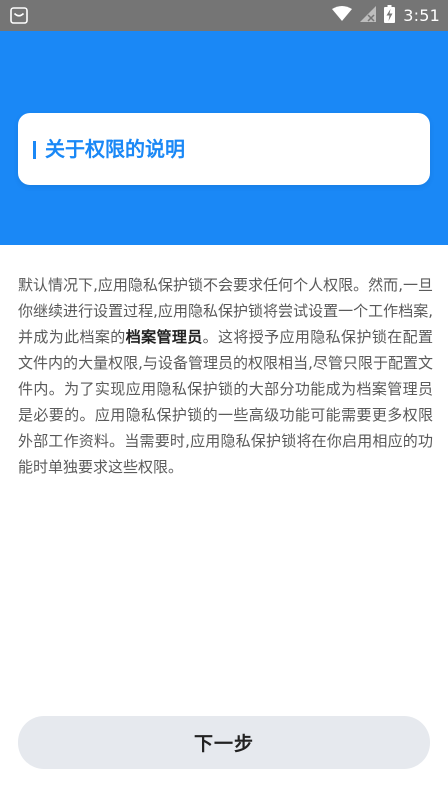  I want to click on battery-charging-icon, so click(390, 15).